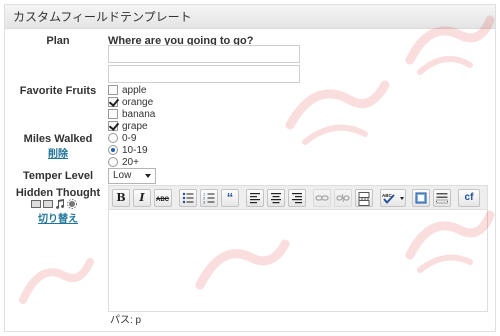 Image resolution: width=500 pixels, height=336 pixels. I want to click on chevron-down-icon, so click(148, 176).